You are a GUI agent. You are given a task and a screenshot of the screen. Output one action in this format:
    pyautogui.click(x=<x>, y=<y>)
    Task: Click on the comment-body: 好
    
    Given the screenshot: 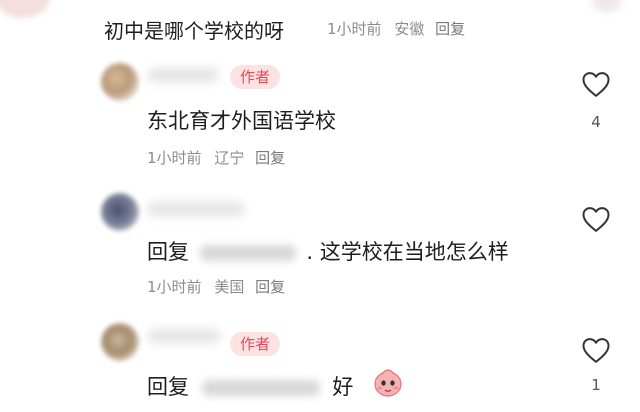 What is the action you would take?
    pyautogui.click(x=343, y=387)
    